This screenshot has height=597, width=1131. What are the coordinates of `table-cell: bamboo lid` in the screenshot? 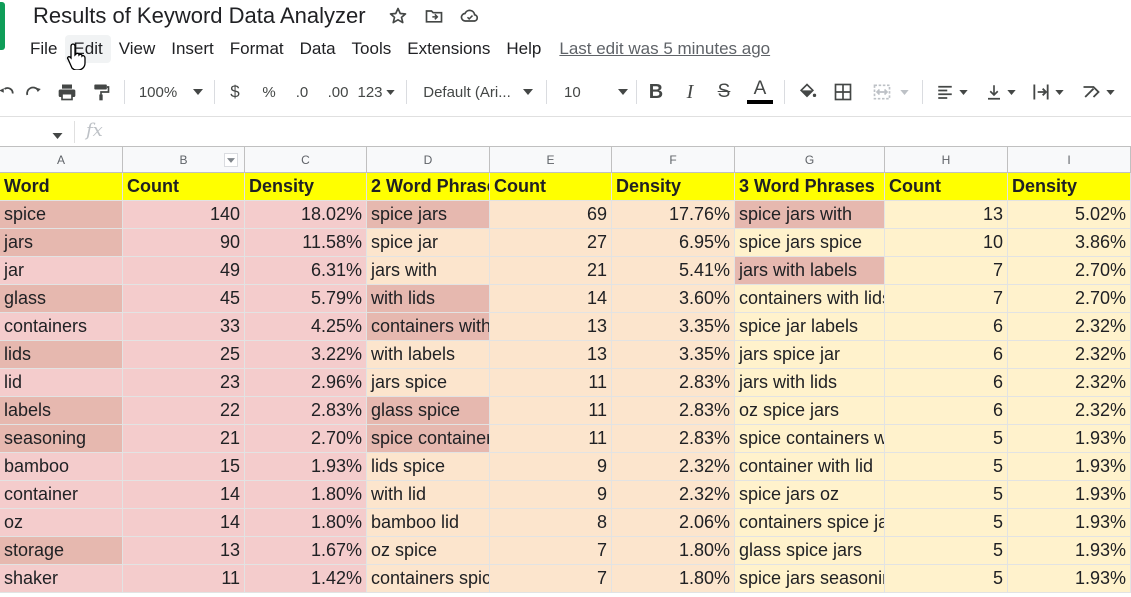 It's located at (428, 523).